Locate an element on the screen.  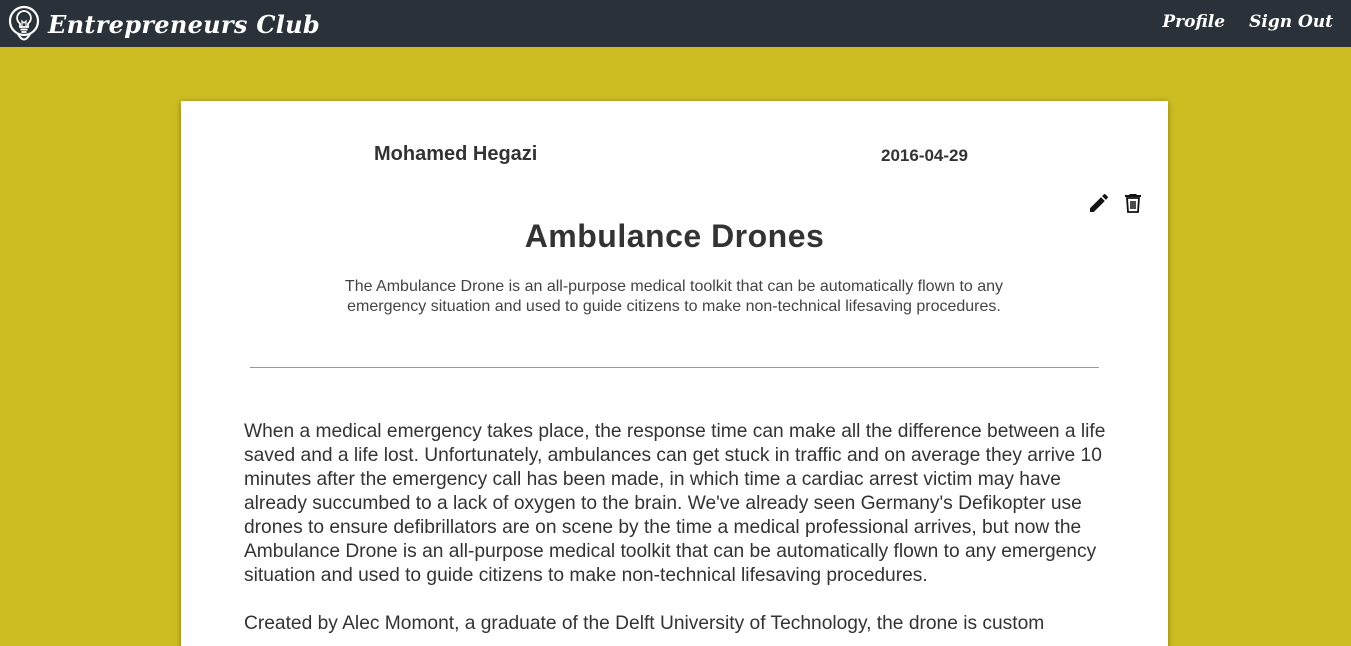
sign-out-link: Sign Out is located at coordinates (1291, 22).